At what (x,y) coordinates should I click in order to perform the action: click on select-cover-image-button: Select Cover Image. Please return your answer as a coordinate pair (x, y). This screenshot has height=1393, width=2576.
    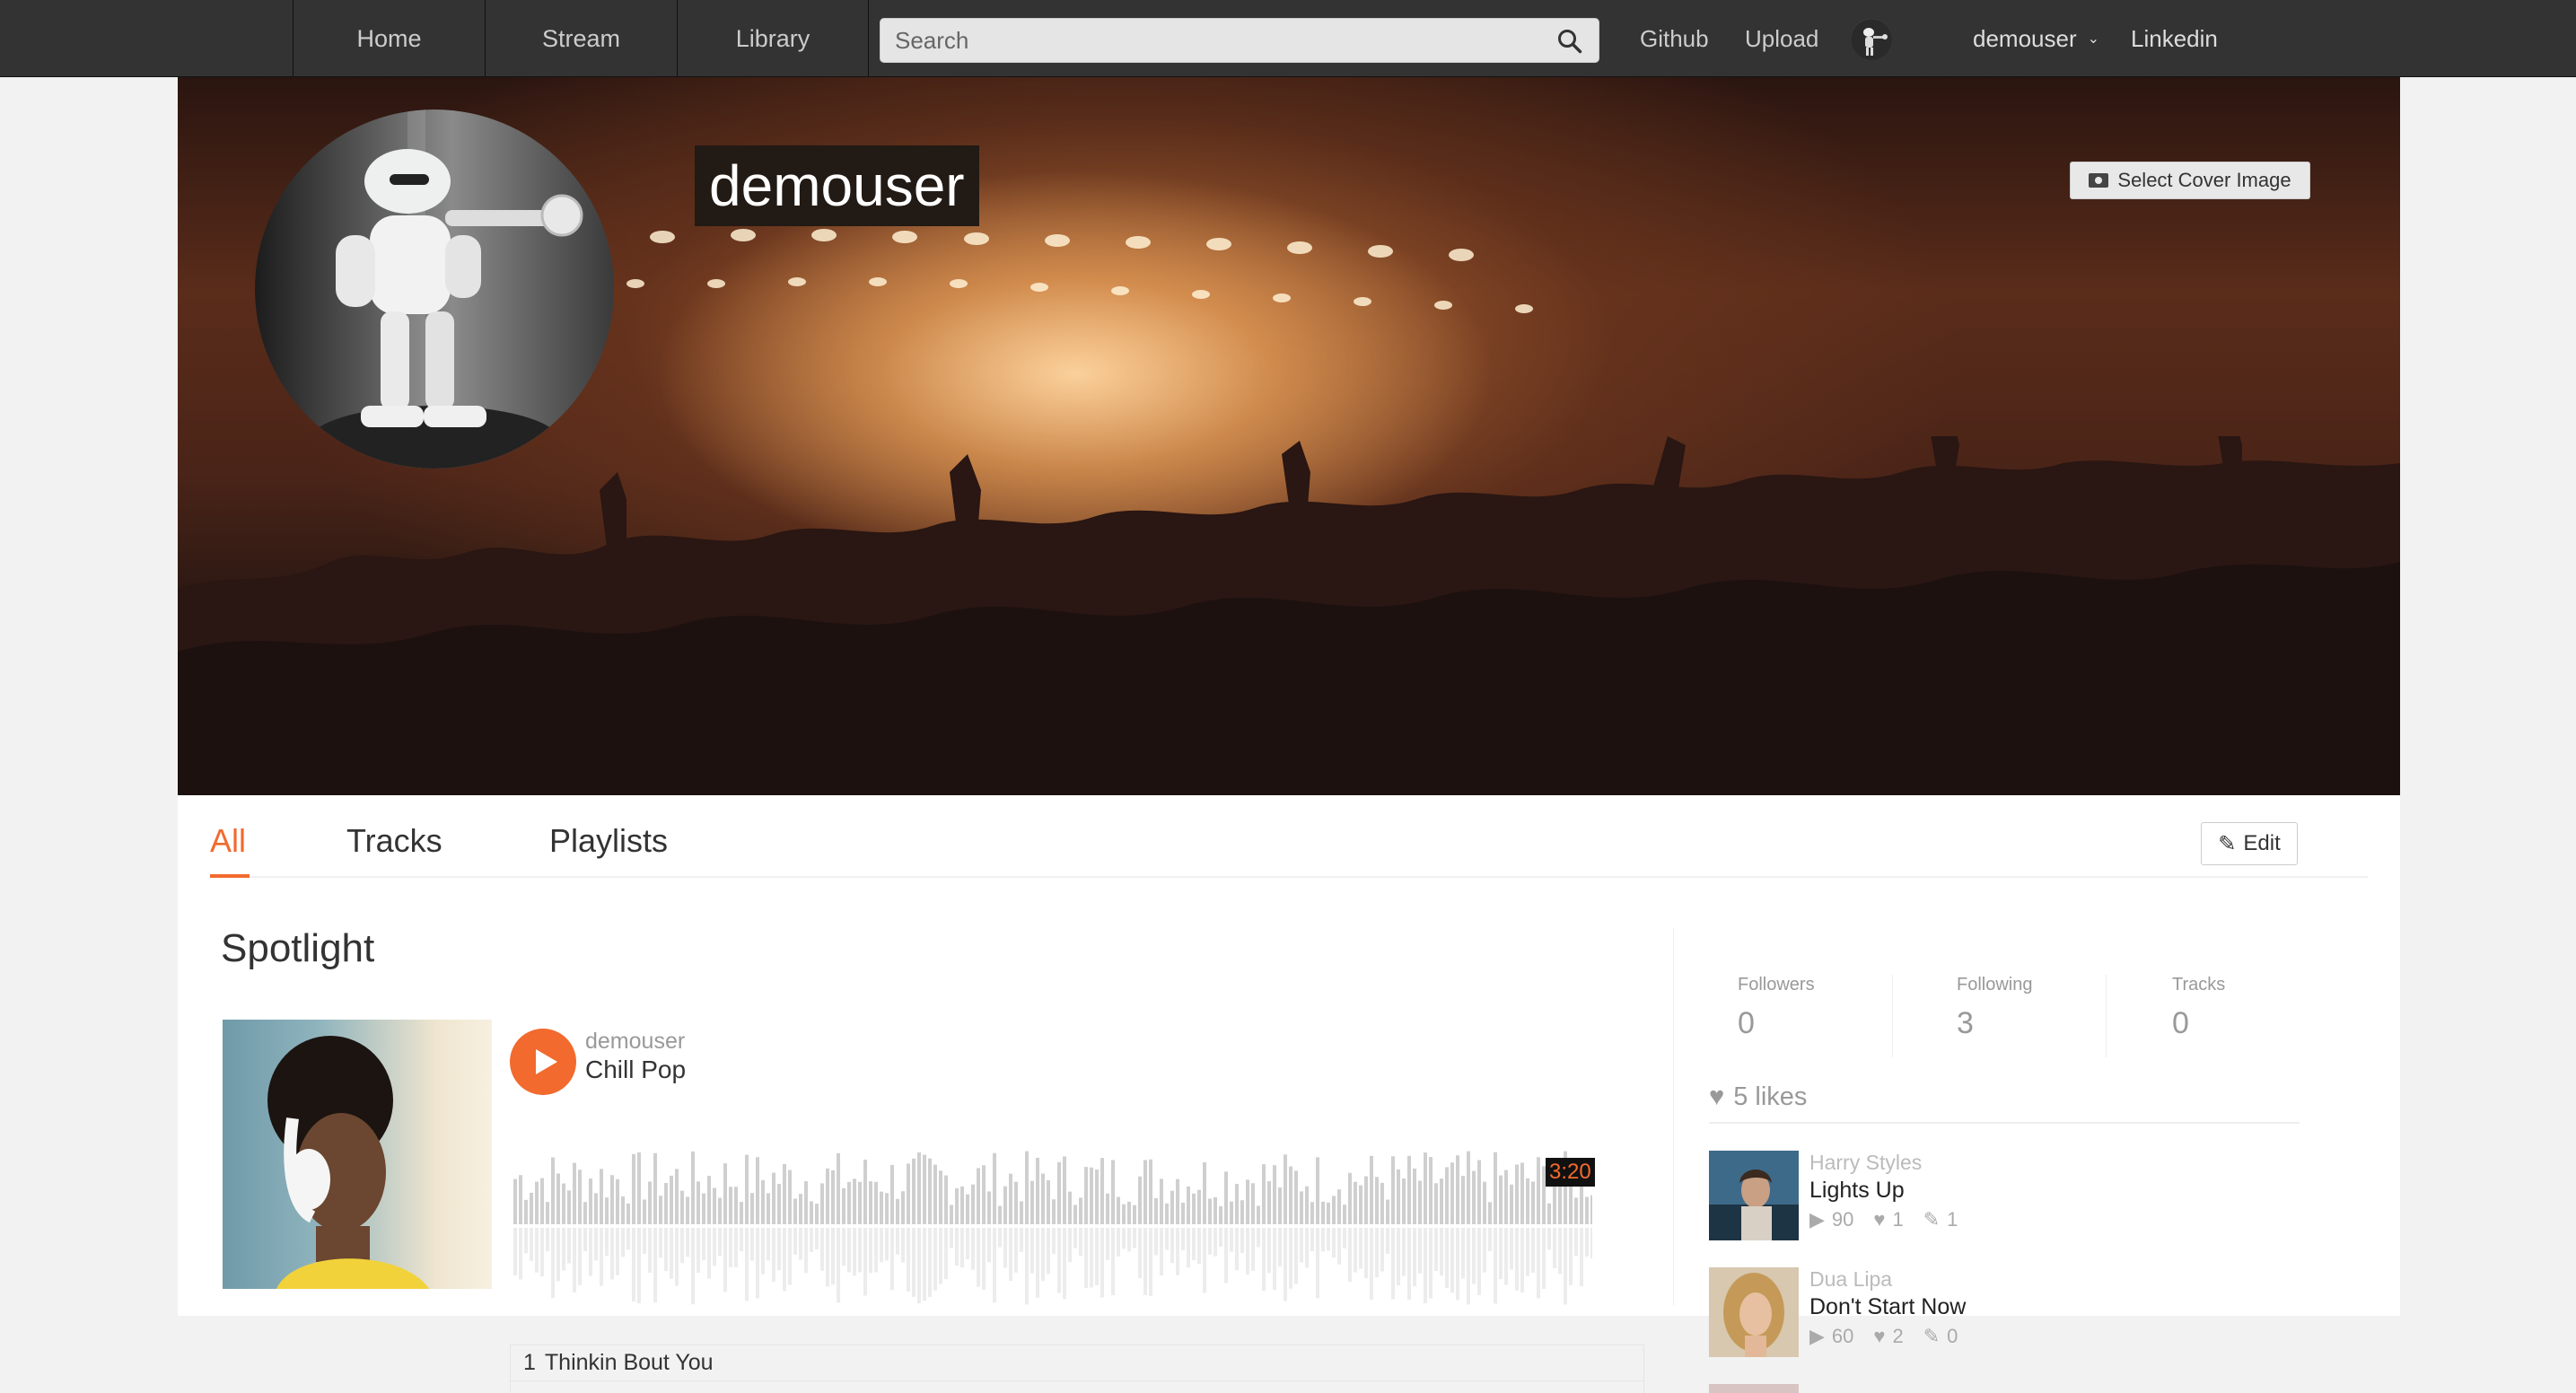
    Looking at the image, I should click on (2190, 181).